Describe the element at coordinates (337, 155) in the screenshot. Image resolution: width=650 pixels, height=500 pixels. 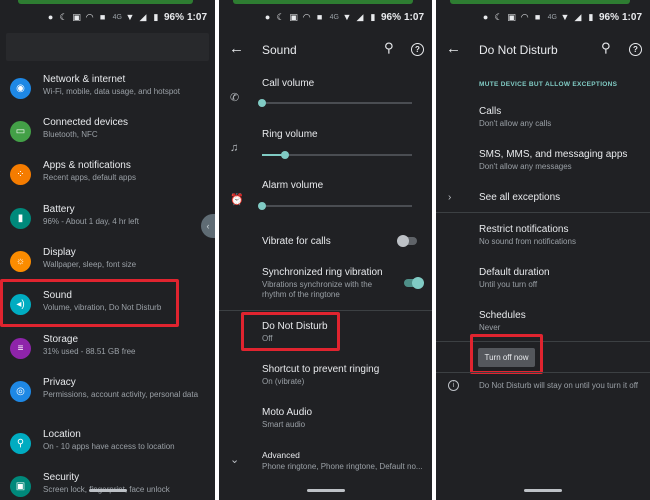
I see `ring-volume-slider` at that location.